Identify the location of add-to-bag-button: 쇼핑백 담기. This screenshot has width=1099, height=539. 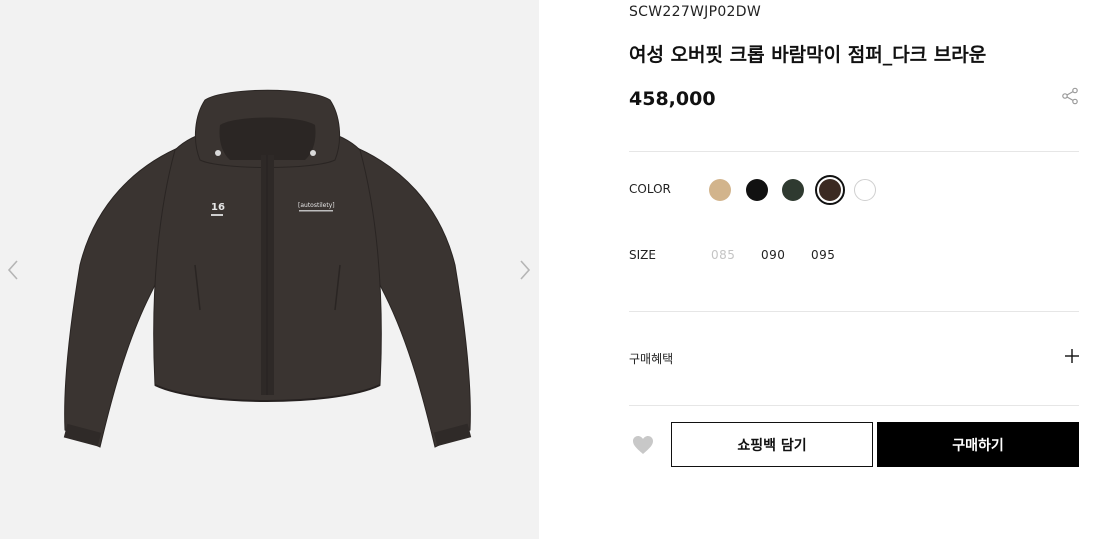
(772, 444).